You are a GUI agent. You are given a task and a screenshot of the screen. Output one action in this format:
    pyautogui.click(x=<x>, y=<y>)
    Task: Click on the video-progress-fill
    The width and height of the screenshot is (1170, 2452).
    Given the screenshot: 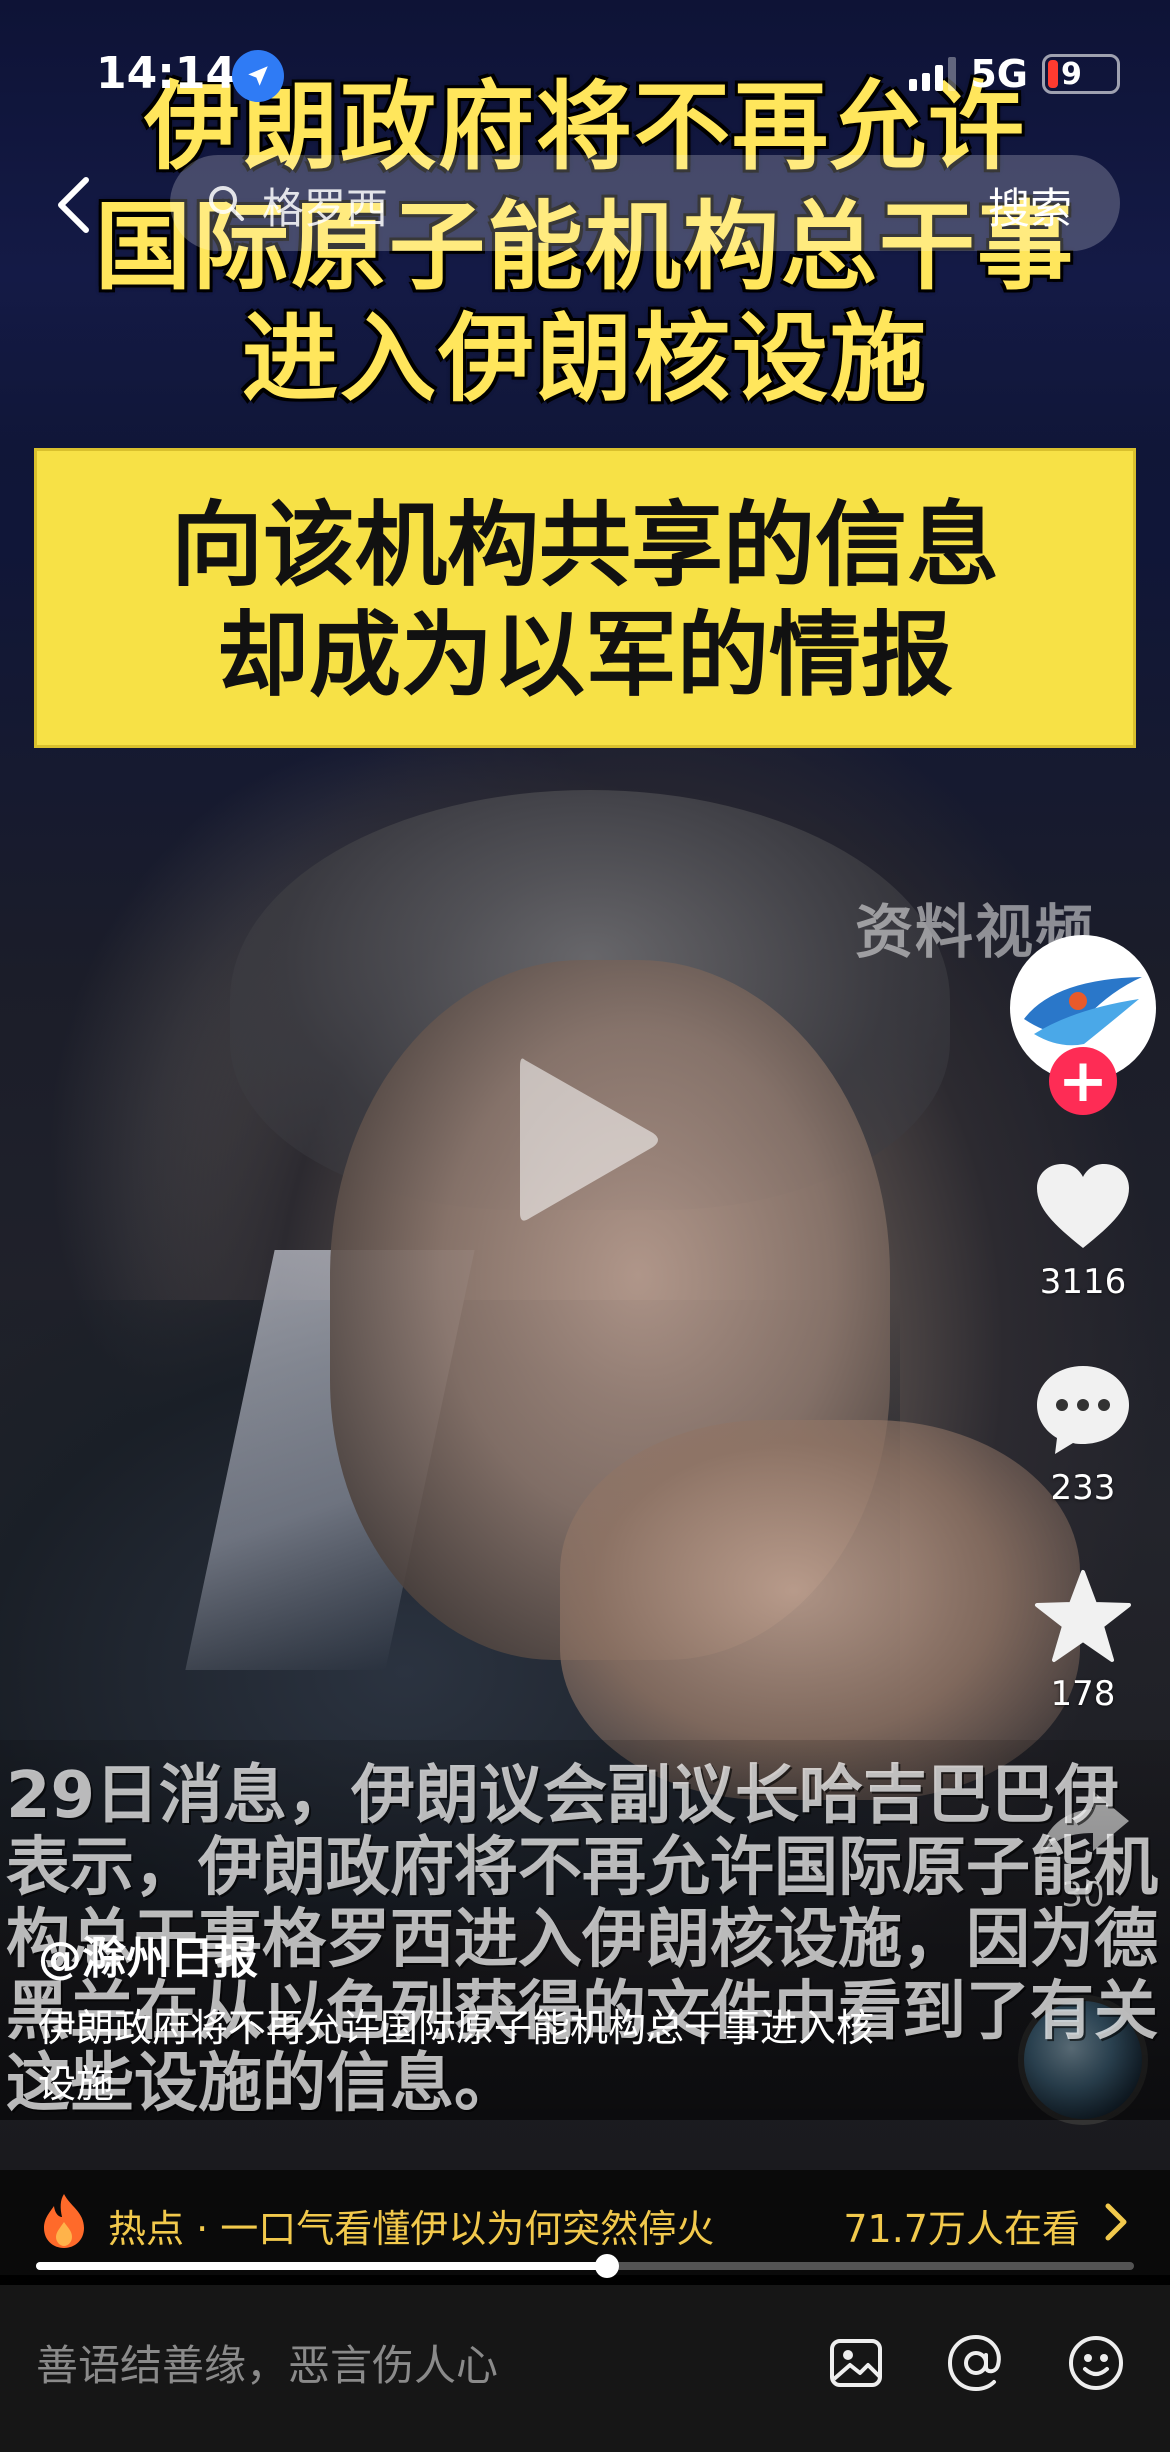 What is the action you would take?
    pyautogui.click(x=321, y=2266)
    